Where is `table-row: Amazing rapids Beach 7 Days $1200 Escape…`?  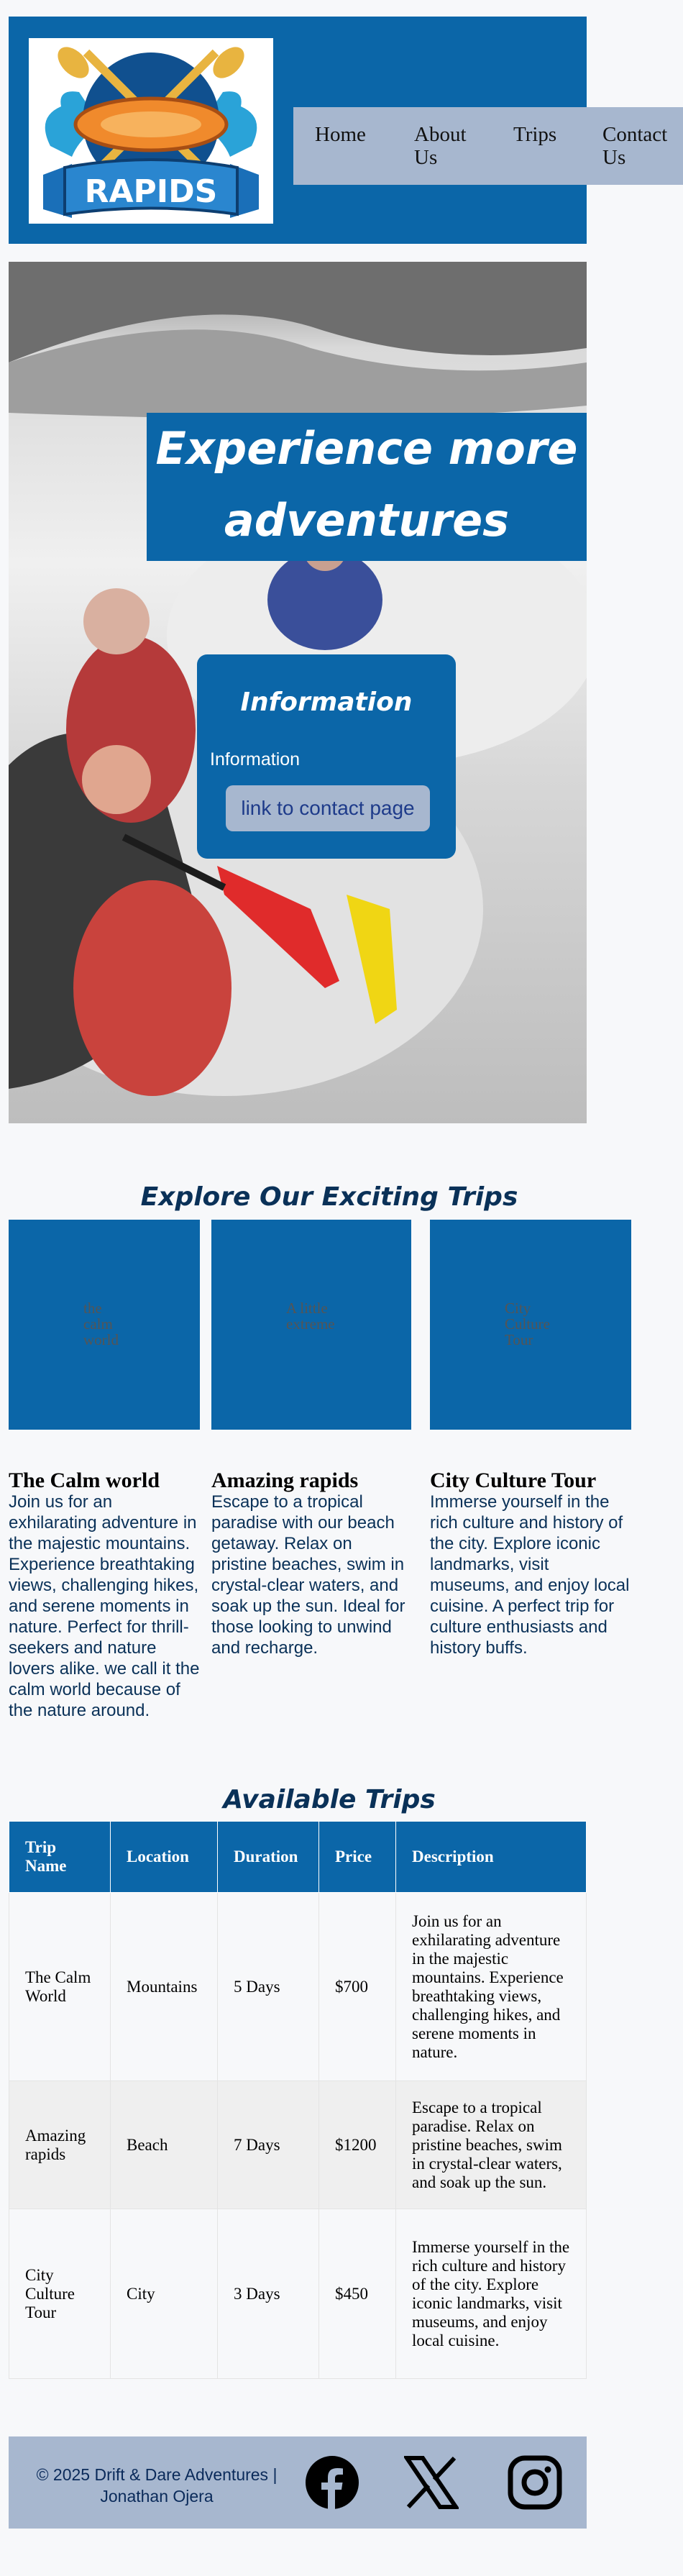 table-row: Amazing rapids Beach 7 Days $1200 Escape… is located at coordinates (298, 2145).